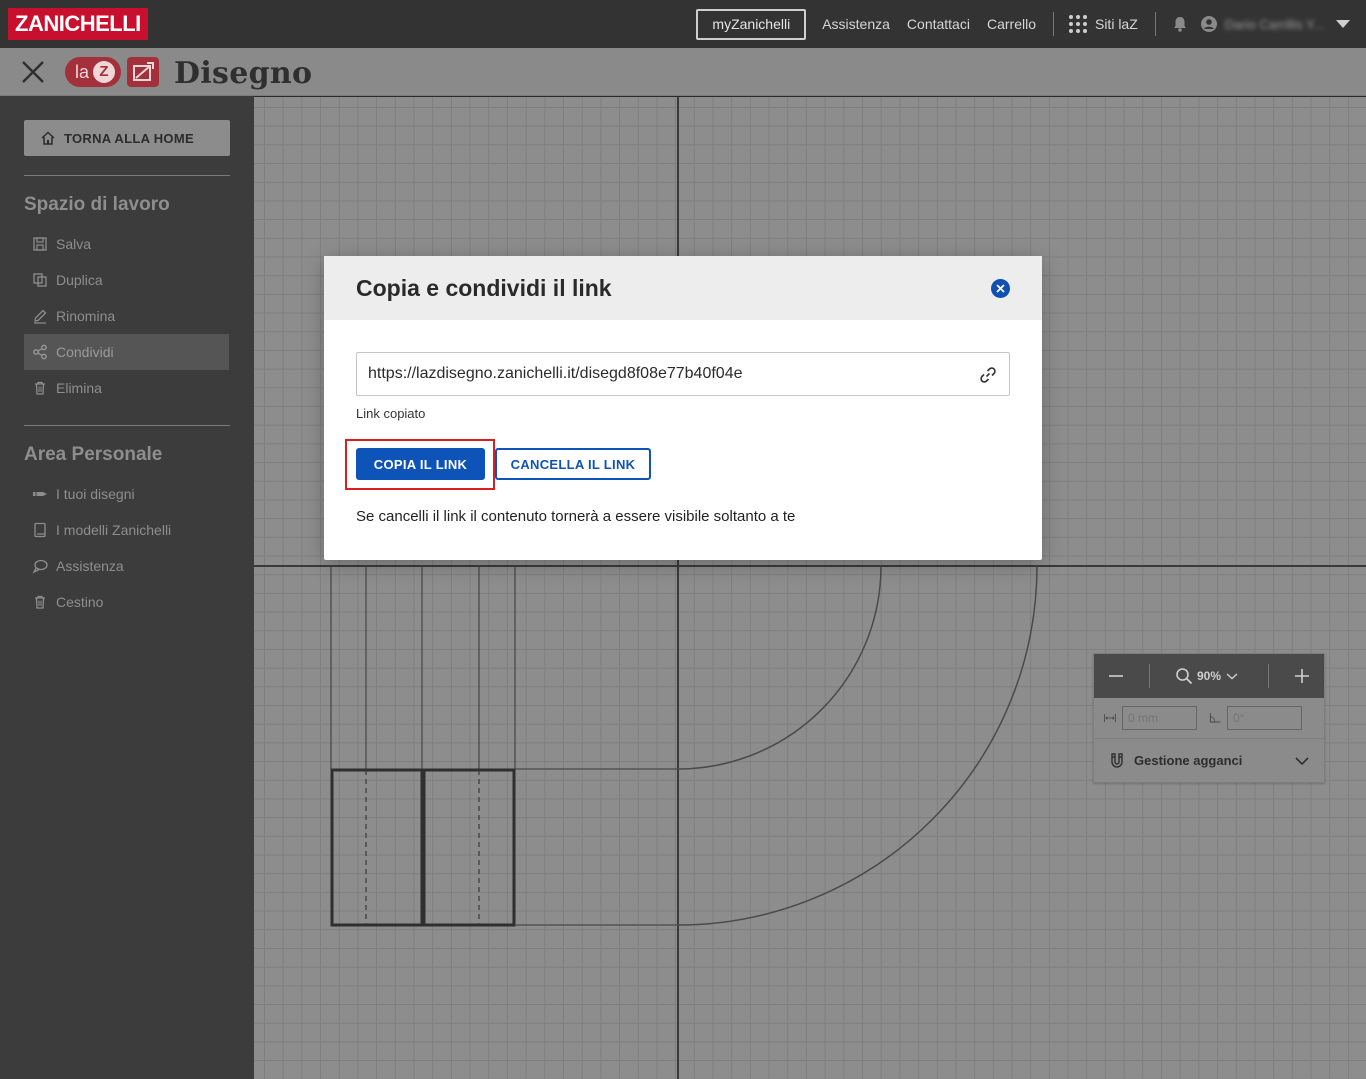  I want to click on sidebar-item-salva: Salva, so click(126, 244).